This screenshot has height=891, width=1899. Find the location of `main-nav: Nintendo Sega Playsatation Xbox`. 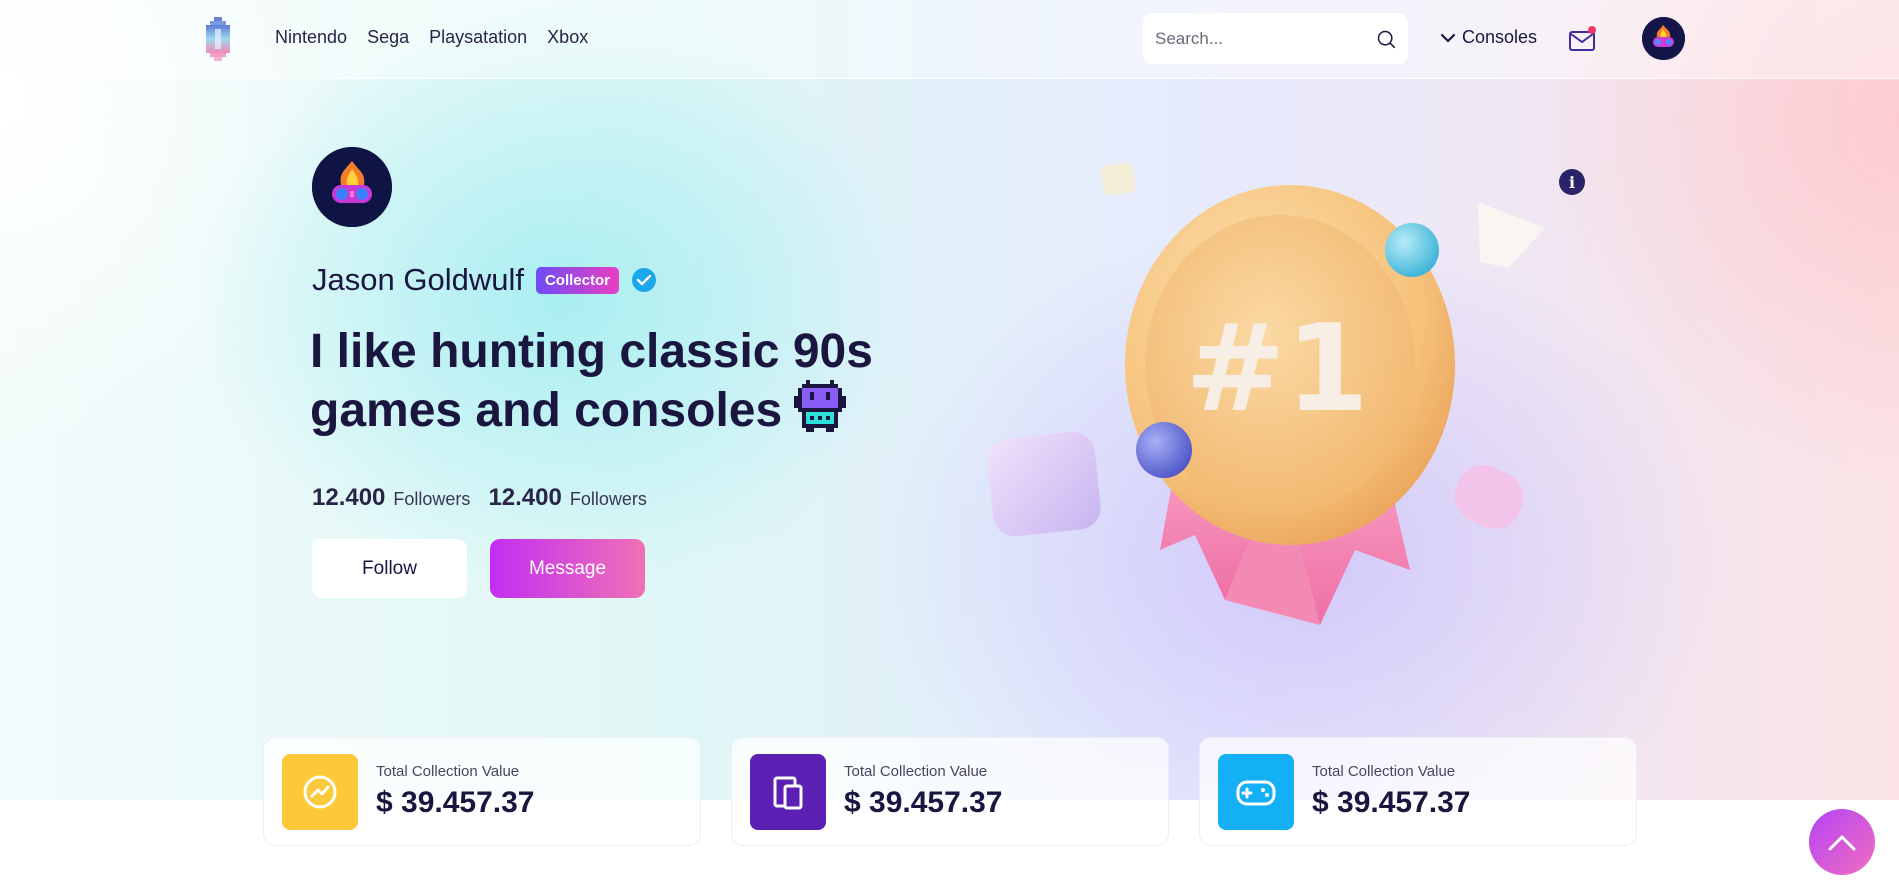

main-nav: Nintendo Sega Playsatation Xbox is located at coordinates (431, 37).